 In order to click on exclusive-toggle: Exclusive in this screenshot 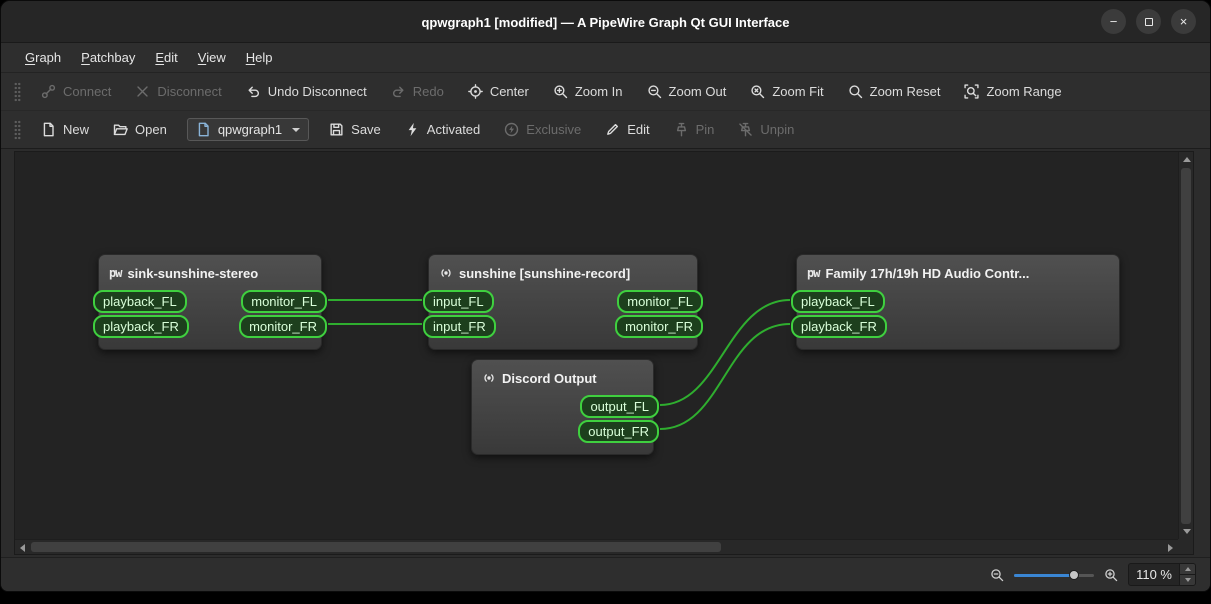, I will do `click(542, 129)`.